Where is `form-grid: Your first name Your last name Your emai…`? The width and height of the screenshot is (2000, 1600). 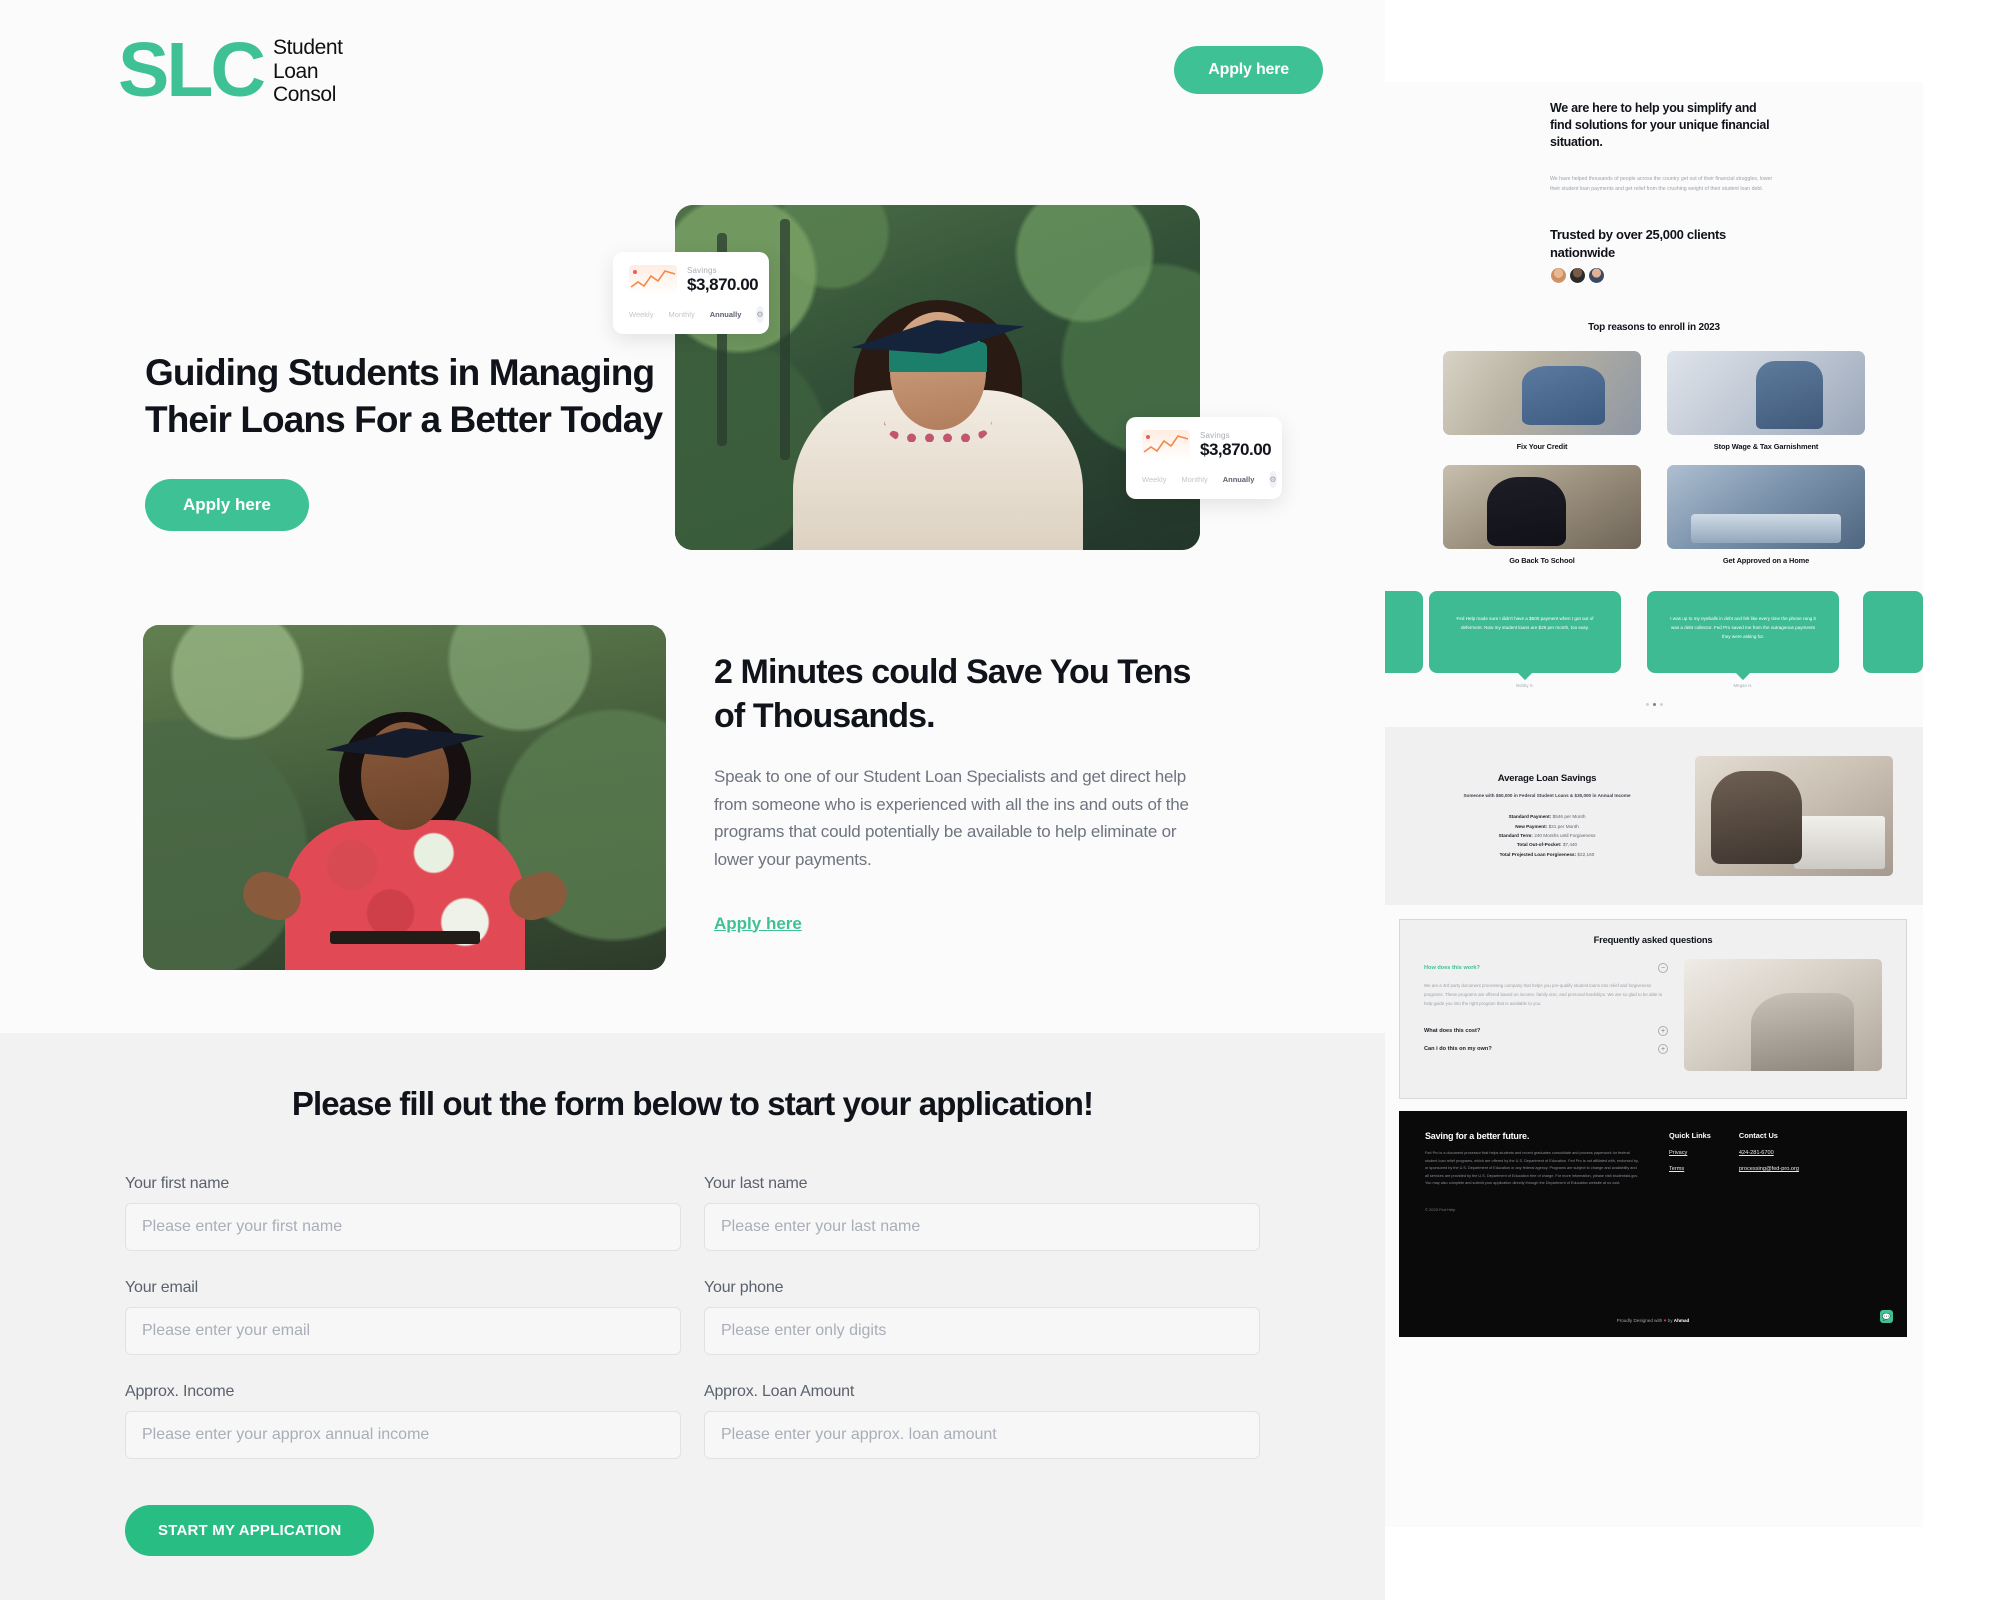 form-grid: Your first name Your last name Your emai… is located at coordinates (692, 1317).